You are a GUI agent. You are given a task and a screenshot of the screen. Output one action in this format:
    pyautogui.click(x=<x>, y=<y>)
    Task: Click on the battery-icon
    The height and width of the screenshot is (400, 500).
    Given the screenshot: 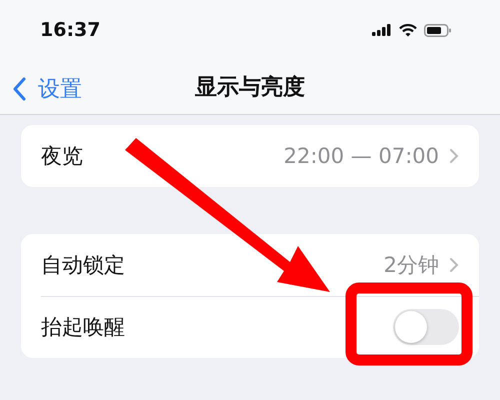 What is the action you would take?
    pyautogui.click(x=438, y=30)
    